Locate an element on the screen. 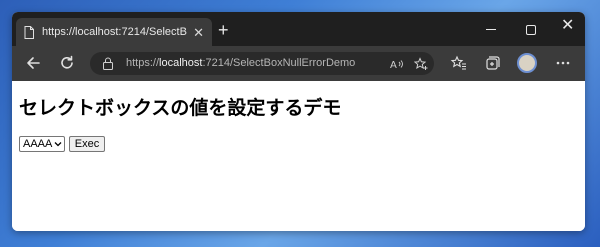 Image resolution: width=600 pixels, height=247 pixels. favorites-icon is located at coordinates (459, 63).